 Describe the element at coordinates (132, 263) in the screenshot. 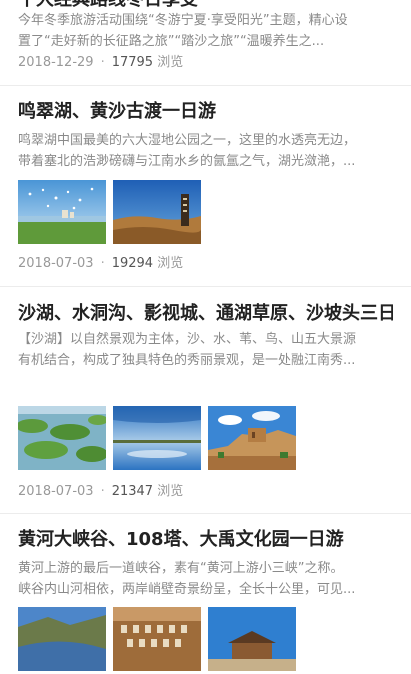

I see `view-count: 19294` at that location.